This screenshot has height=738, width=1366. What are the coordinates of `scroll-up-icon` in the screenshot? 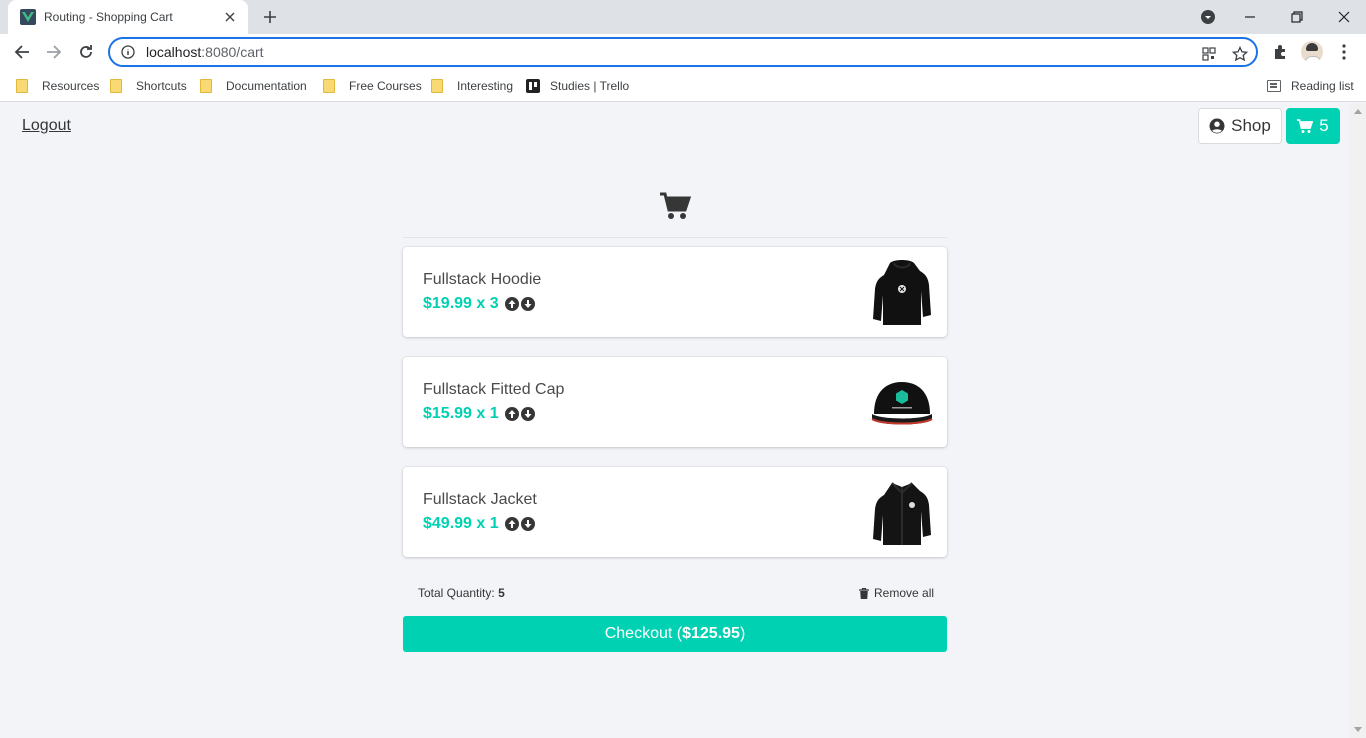 It's located at (1358, 111).